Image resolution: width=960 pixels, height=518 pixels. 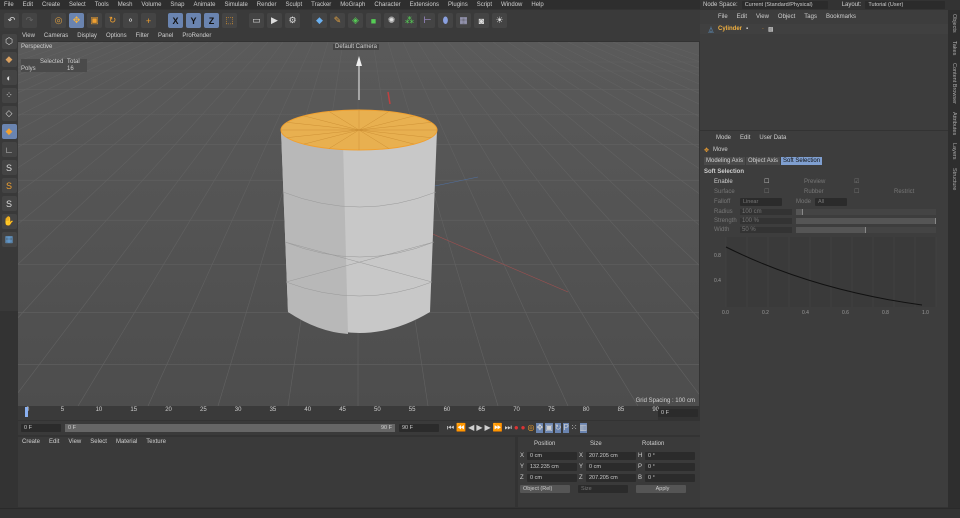 I want to click on texture-tag-icon: ▩, so click(x=771, y=29).